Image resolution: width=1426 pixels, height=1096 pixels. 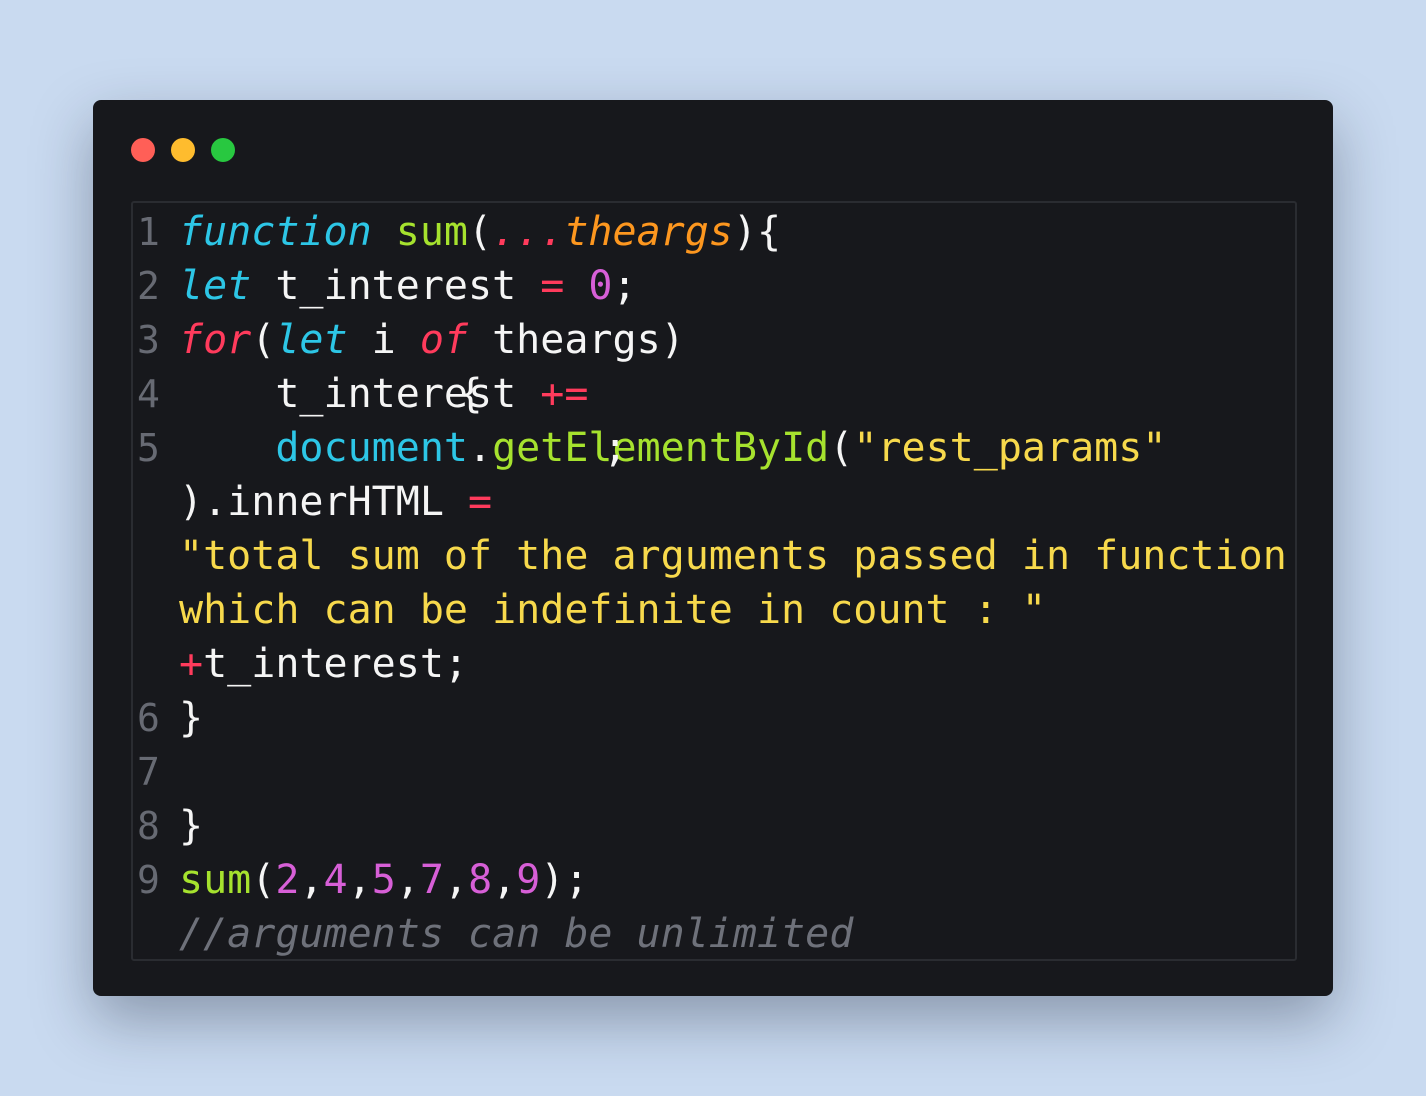 I want to click on code-token: 7, so click(x=431, y=880).